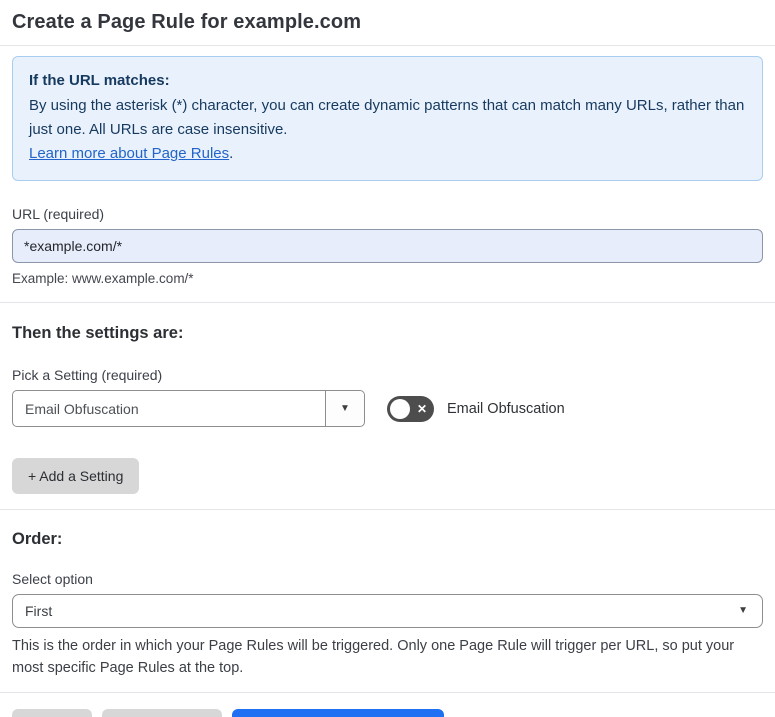 Image resolution: width=775 pixels, height=717 pixels. I want to click on url-example-helper: Example: www.example.com/*, so click(103, 278).